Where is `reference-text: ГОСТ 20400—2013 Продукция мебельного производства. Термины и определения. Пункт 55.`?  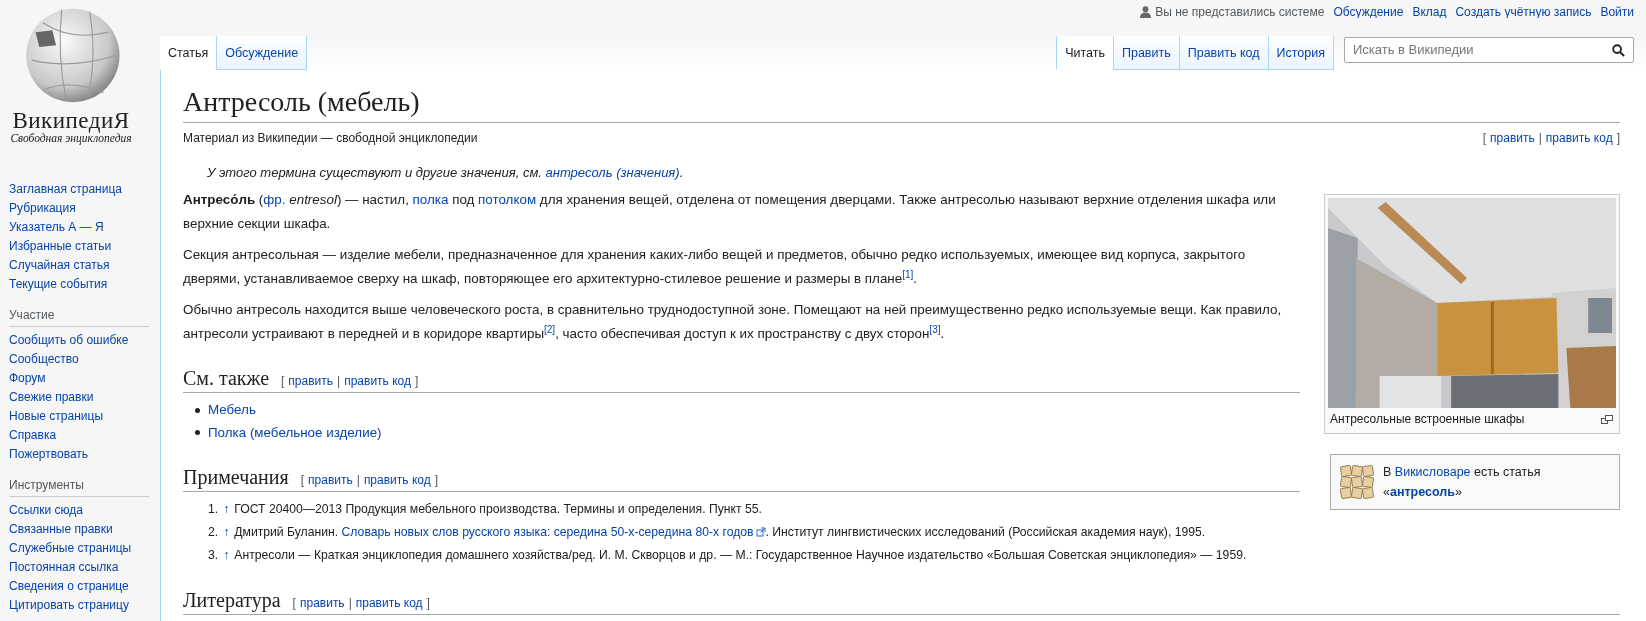 reference-text: ГОСТ 20400—2013 Продукция мебельного производства. Термины и определения. Пункт 55. is located at coordinates (498, 509).